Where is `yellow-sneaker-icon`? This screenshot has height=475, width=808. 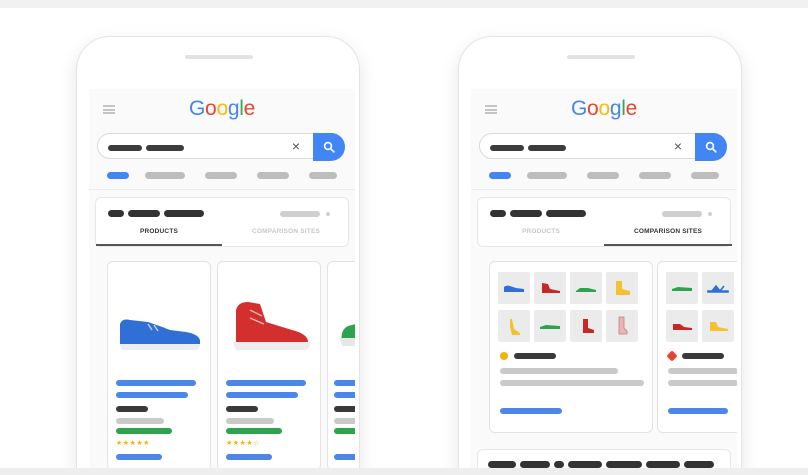 yellow-sneaker-icon is located at coordinates (719, 326).